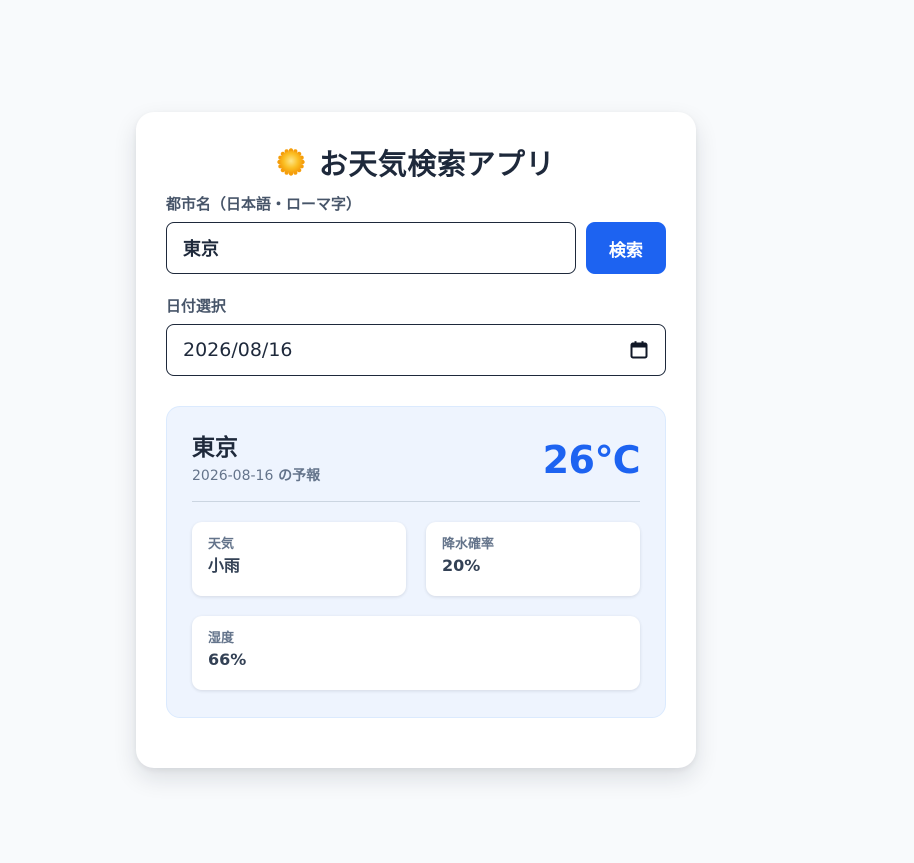 This screenshot has height=863, width=914. I want to click on forecast-date: 2026-08-16 の予報, so click(256, 475).